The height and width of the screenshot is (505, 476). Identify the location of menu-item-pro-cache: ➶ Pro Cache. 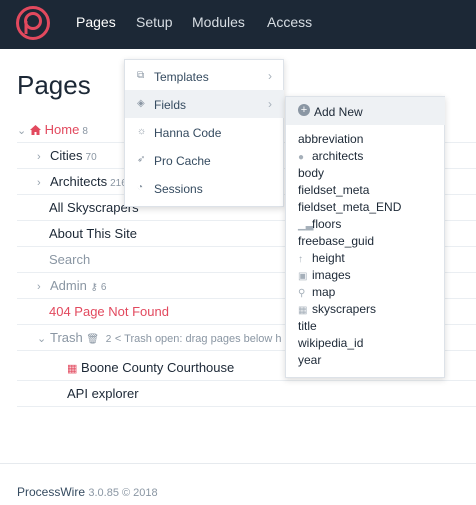
(204, 160).